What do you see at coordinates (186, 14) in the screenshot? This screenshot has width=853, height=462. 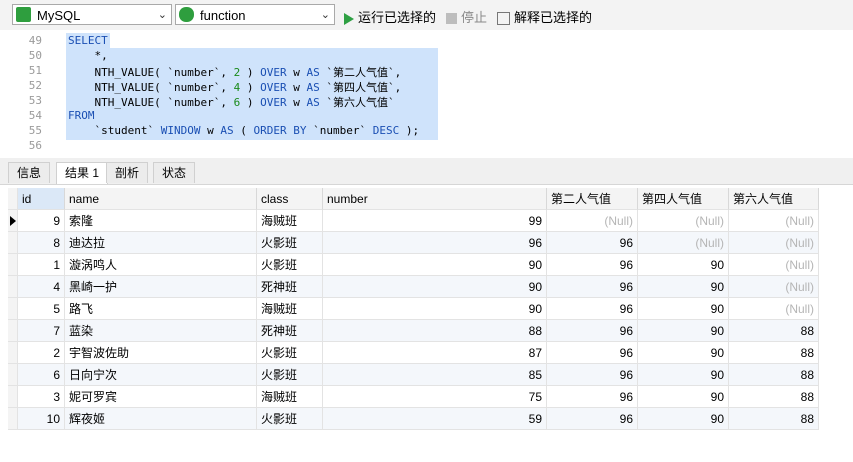 I see `database-icon` at bounding box center [186, 14].